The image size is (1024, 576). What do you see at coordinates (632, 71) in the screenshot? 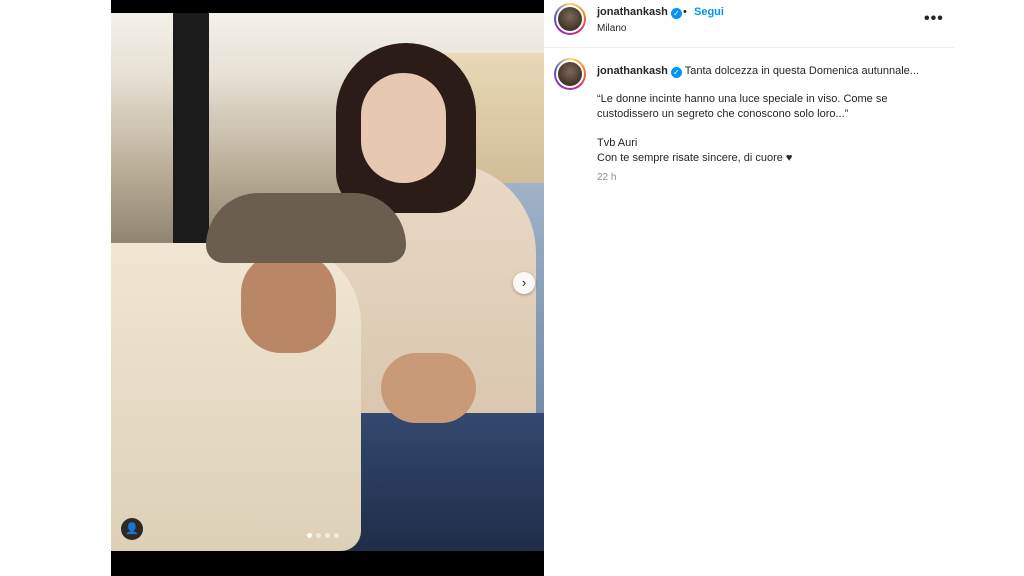
I see `caption-username: jonathankash` at bounding box center [632, 71].